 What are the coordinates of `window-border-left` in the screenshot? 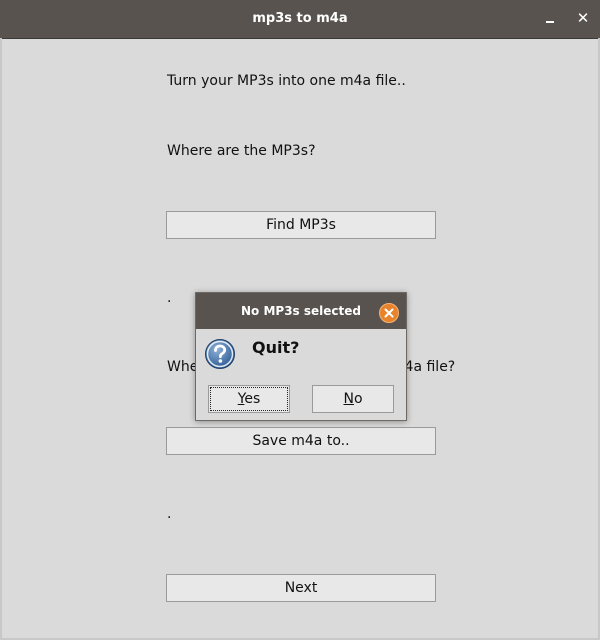 It's located at (1, 339).